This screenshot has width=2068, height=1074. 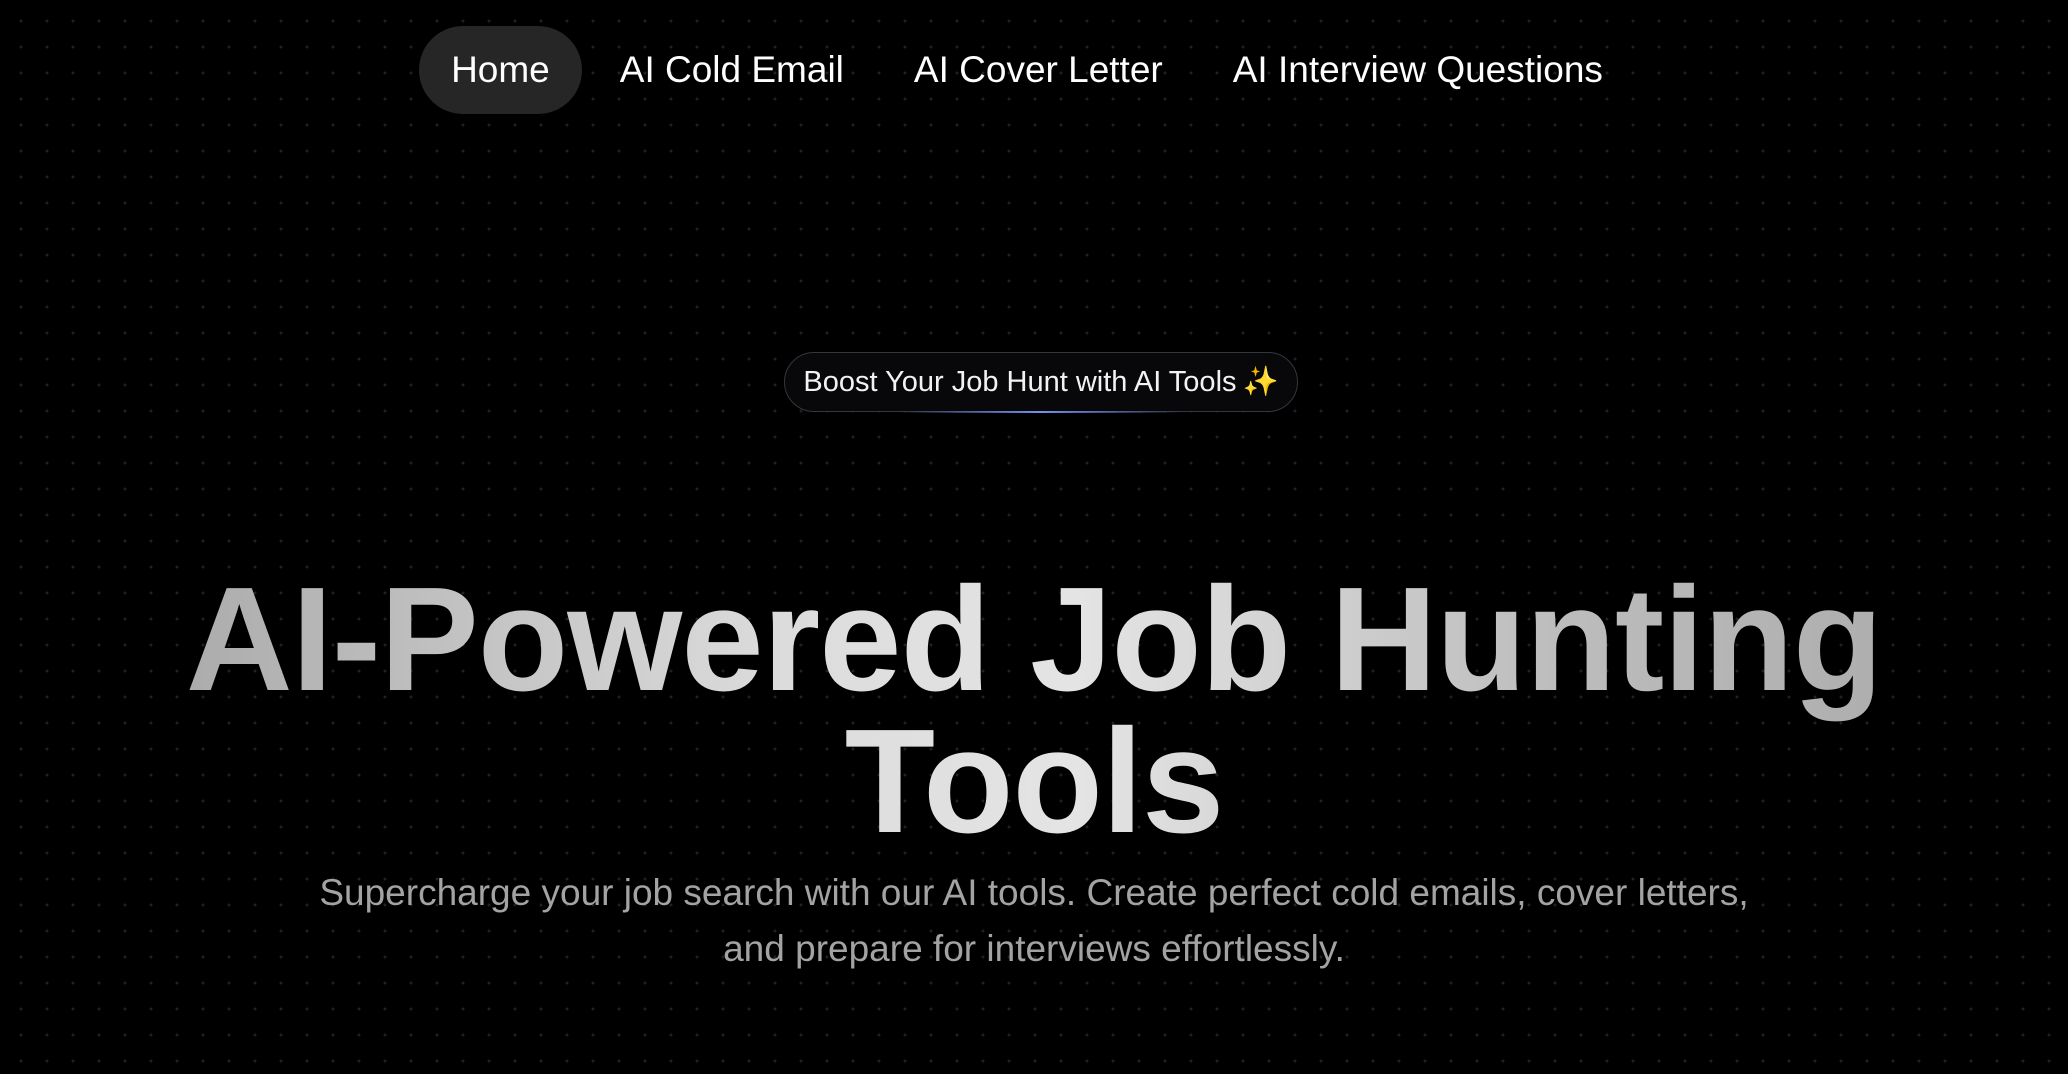 What do you see at coordinates (1020, 382) in the screenshot?
I see `hero-badge-text: Boost Your Job Hunt with AI Tools` at bounding box center [1020, 382].